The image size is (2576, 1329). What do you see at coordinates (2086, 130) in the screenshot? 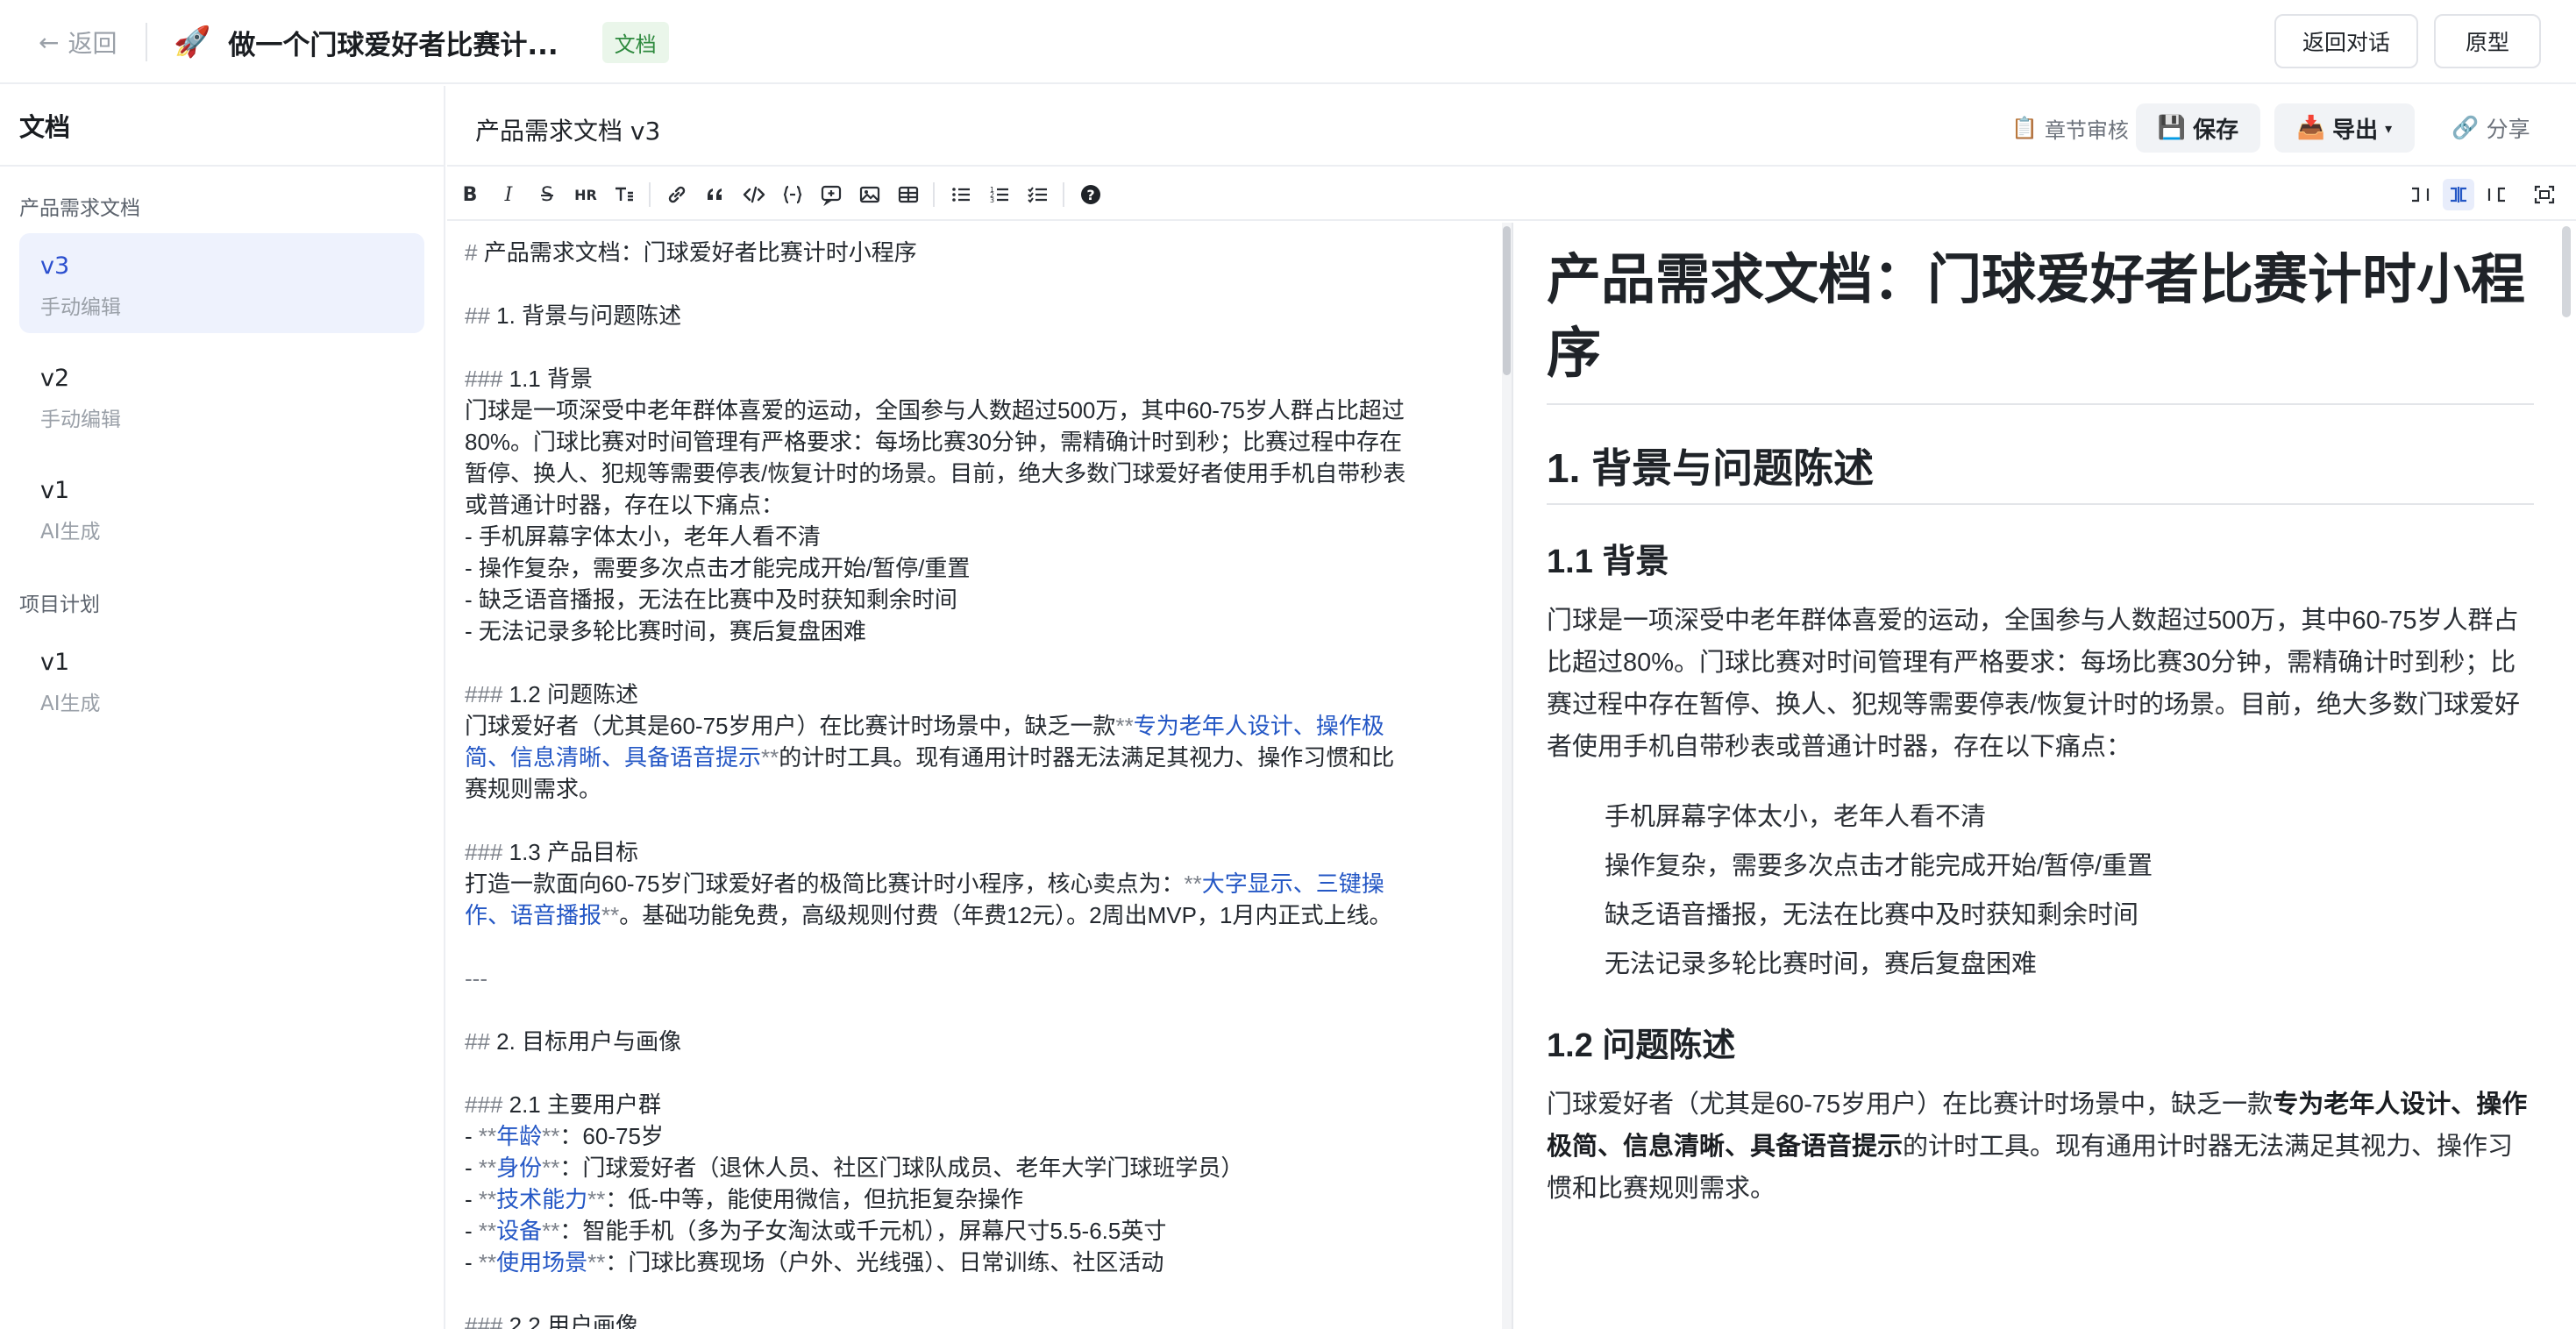
I see `section-review-label: 章节审核` at bounding box center [2086, 130].